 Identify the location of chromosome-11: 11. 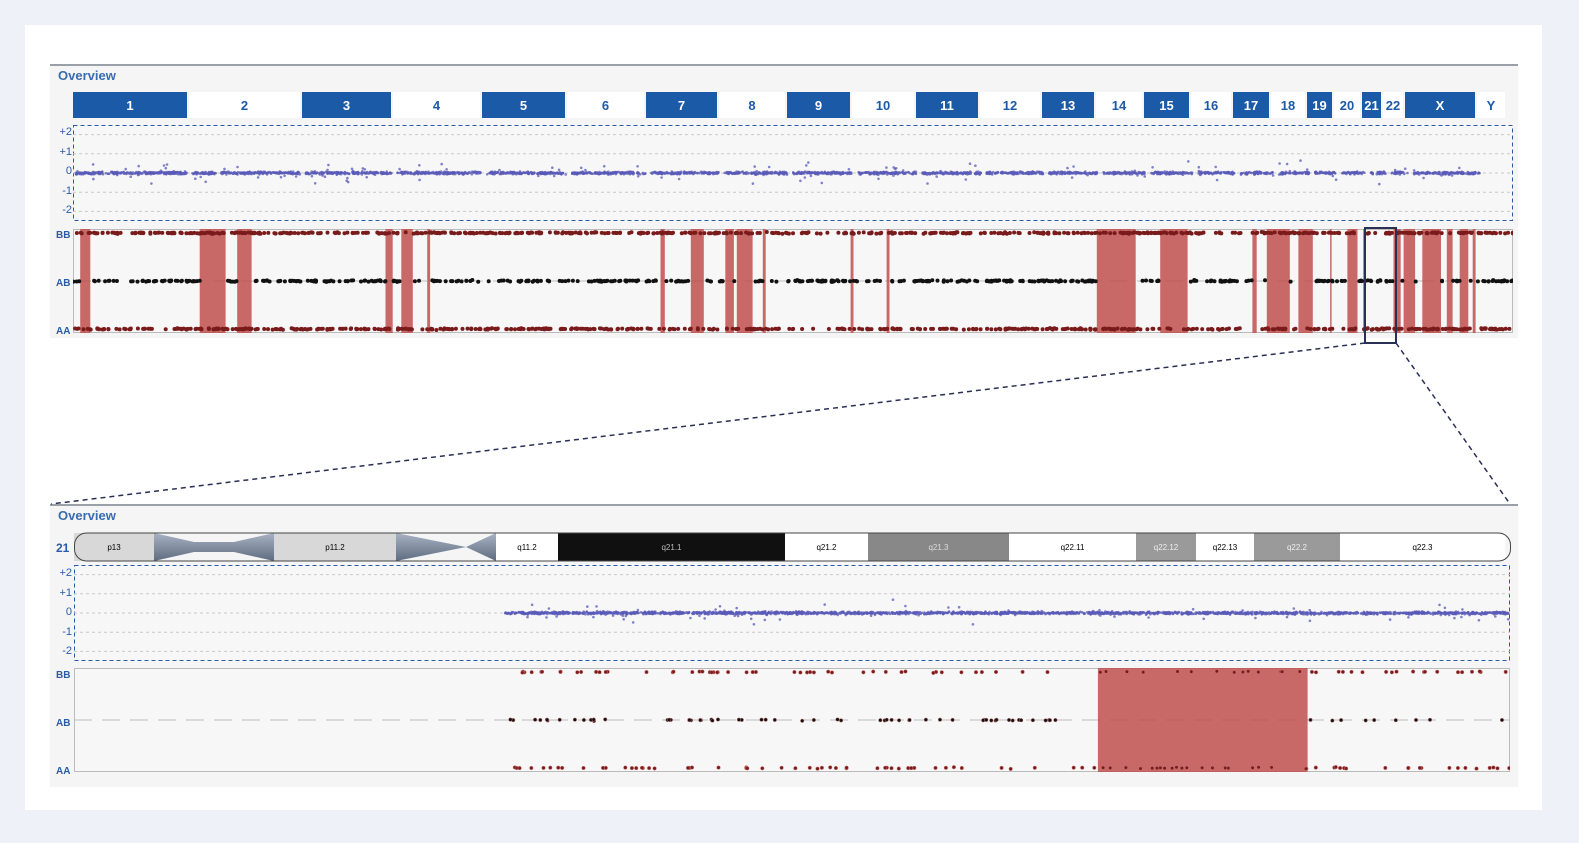
(947, 105).